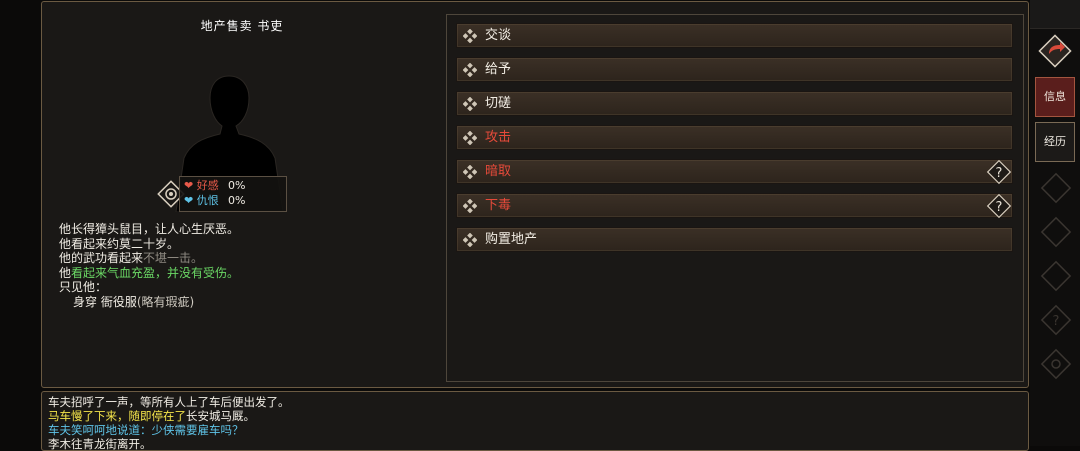 The image size is (1080, 451). I want to click on relationship-values: ❤ 好感 0% ❤ 仇恨 0%, so click(233, 194).